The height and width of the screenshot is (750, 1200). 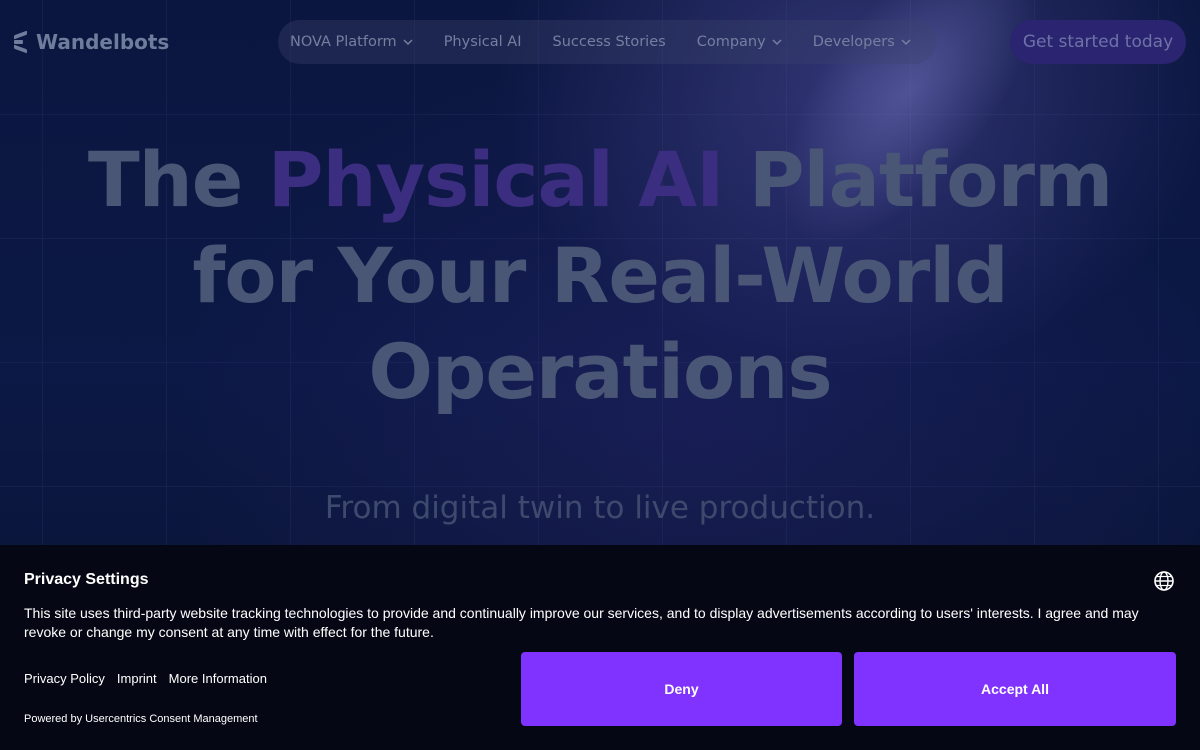 I want to click on hero-line-2: for Your Real-World, so click(x=600, y=275).